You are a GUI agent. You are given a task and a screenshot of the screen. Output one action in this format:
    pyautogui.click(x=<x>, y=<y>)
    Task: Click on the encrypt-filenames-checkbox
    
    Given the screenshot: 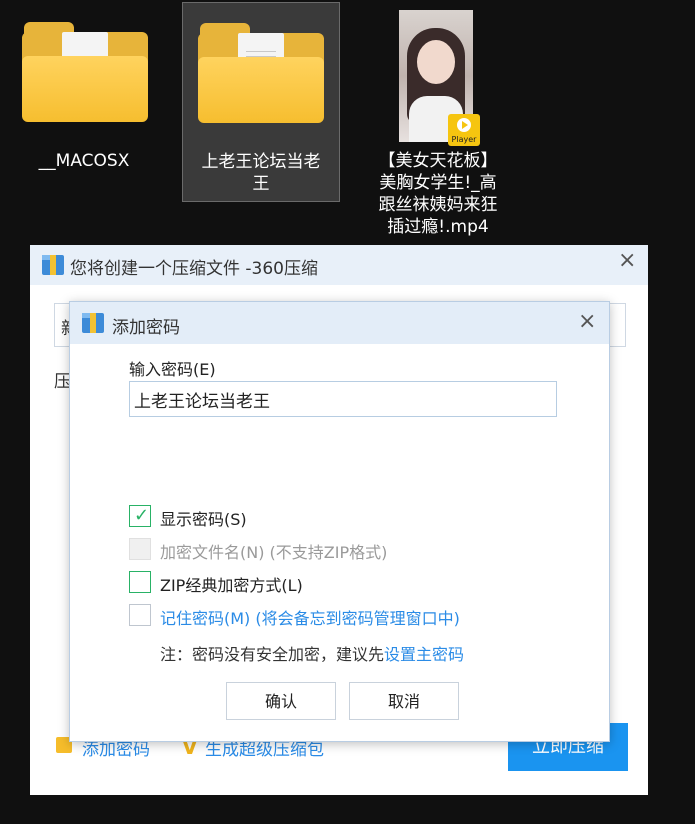 What is the action you would take?
    pyautogui.click(x=140, y=549)
    